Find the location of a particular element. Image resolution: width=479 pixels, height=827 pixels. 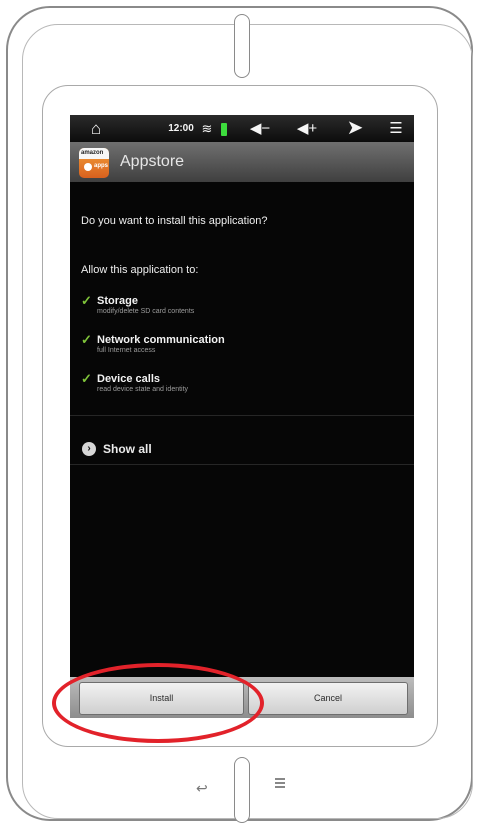

permission-description: read device state and identity is located at coordinates (143, 389).